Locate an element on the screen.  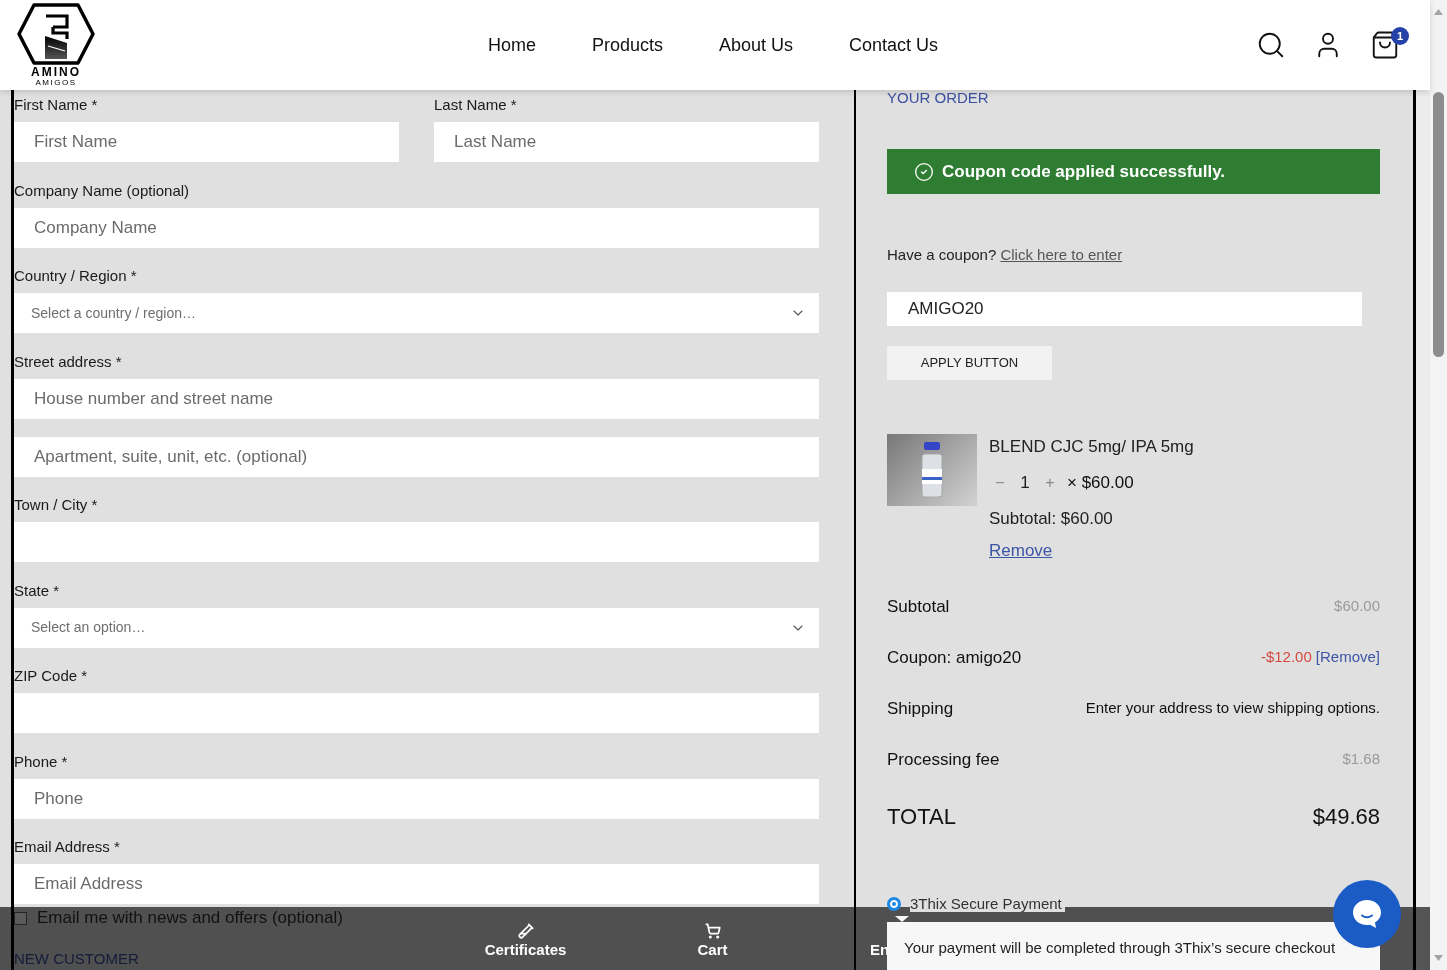
field-label: Town / City * is located at coordinates (56, 505).